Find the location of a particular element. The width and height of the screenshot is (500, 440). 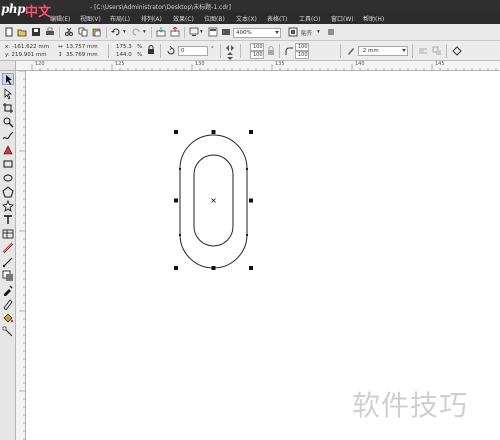

corner-radius-bottom-right: 100 is located at coordinates (302, 55).